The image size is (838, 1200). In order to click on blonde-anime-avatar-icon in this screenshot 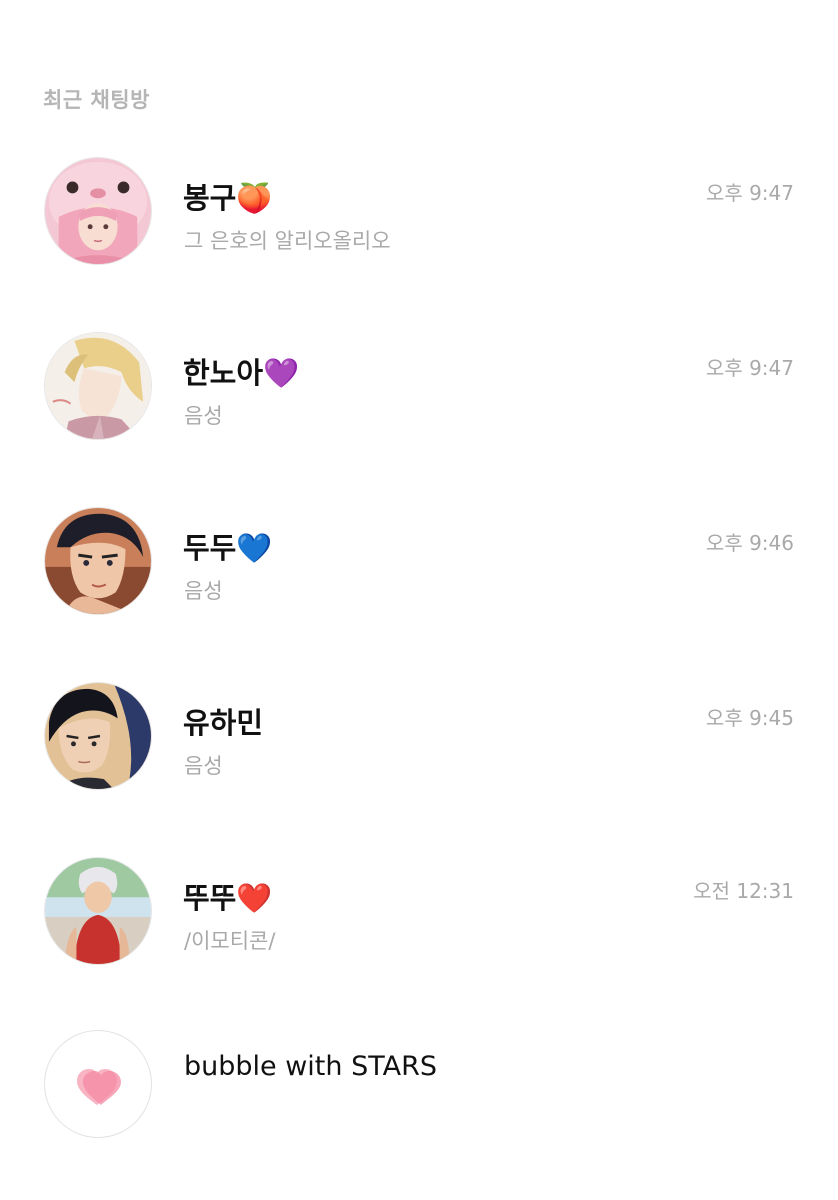, I will do `click(98, 386)`.